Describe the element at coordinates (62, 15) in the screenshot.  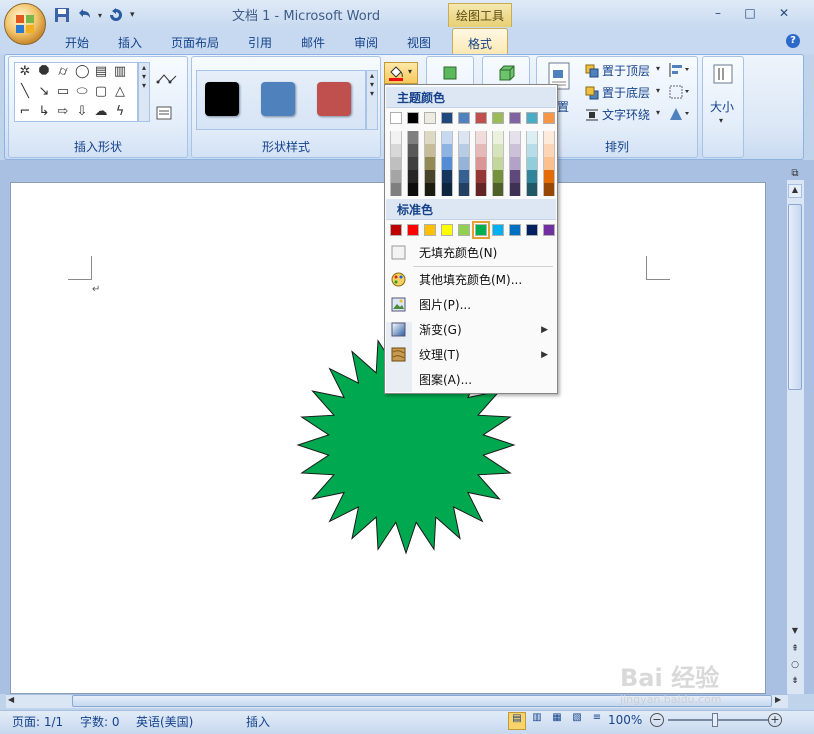
I see `save-icon` at that location.